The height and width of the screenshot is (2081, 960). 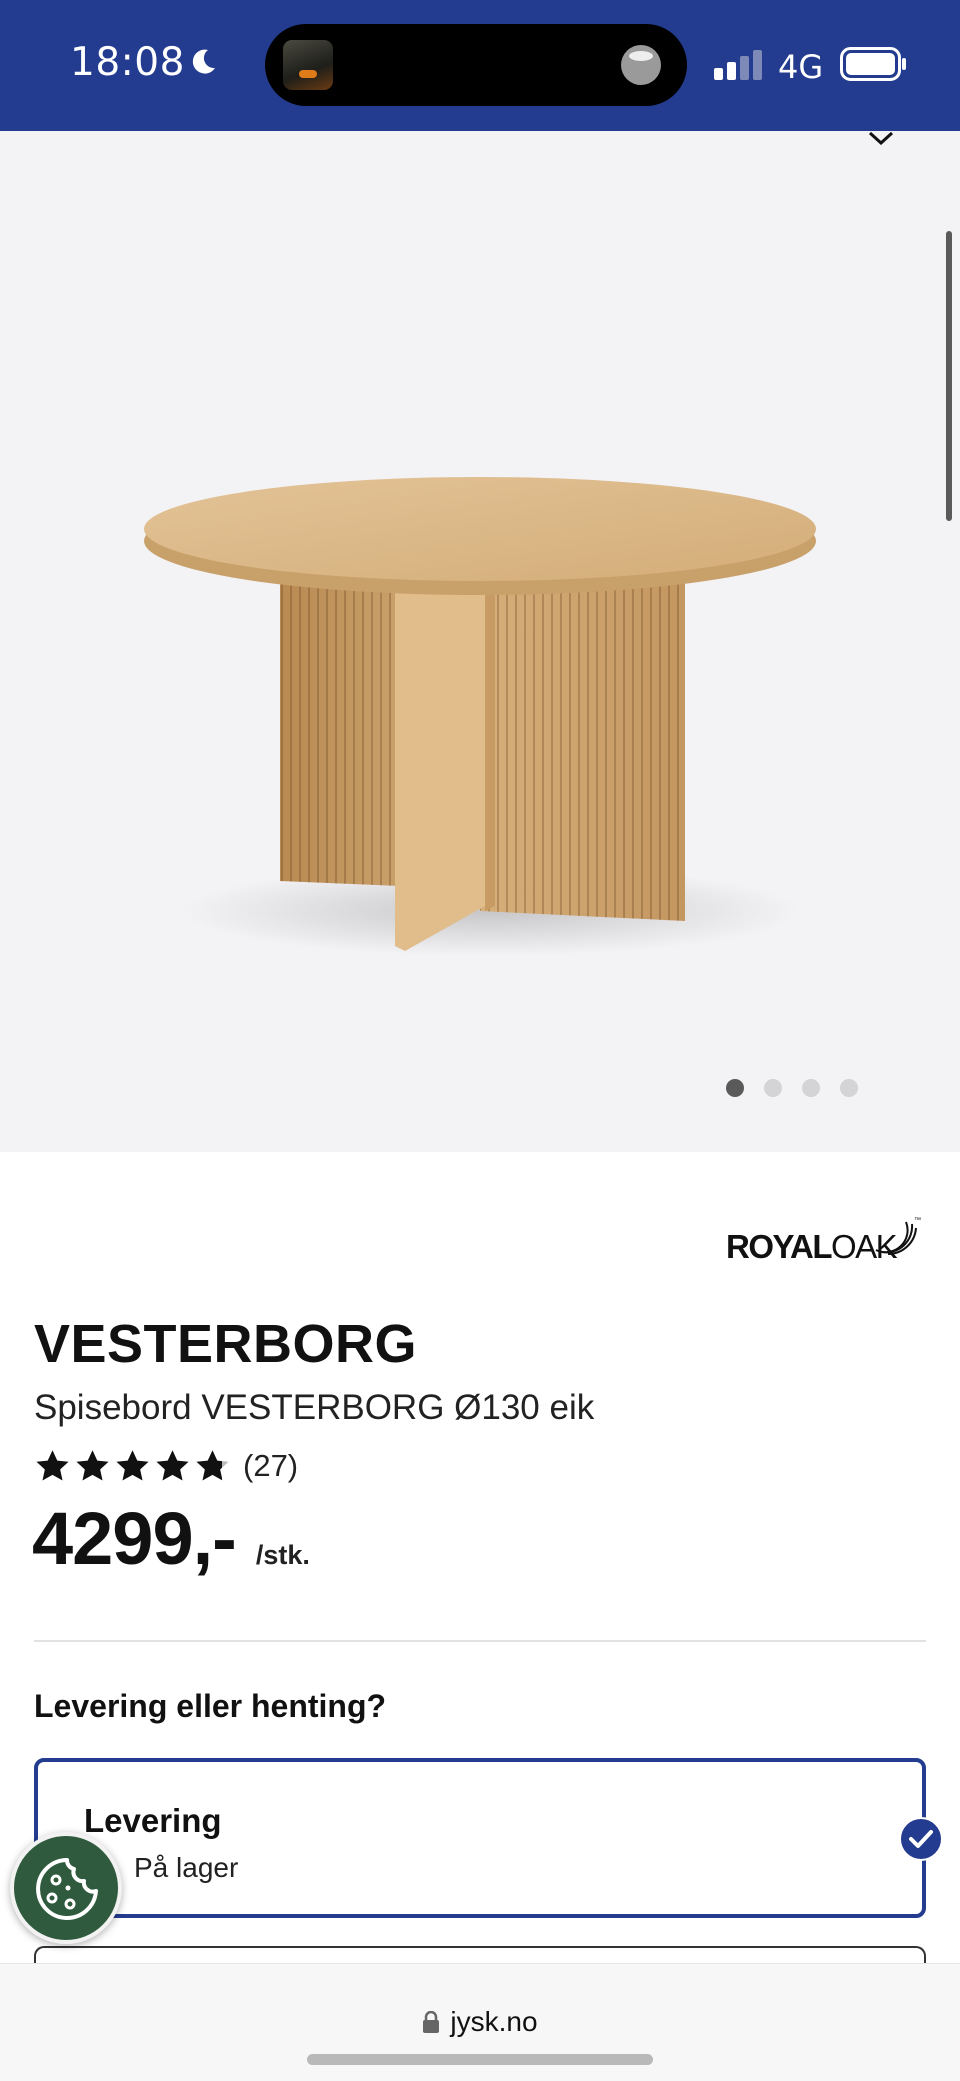 I want to click on price-block: 4299,- /stk., so click(x=171, y=1538).